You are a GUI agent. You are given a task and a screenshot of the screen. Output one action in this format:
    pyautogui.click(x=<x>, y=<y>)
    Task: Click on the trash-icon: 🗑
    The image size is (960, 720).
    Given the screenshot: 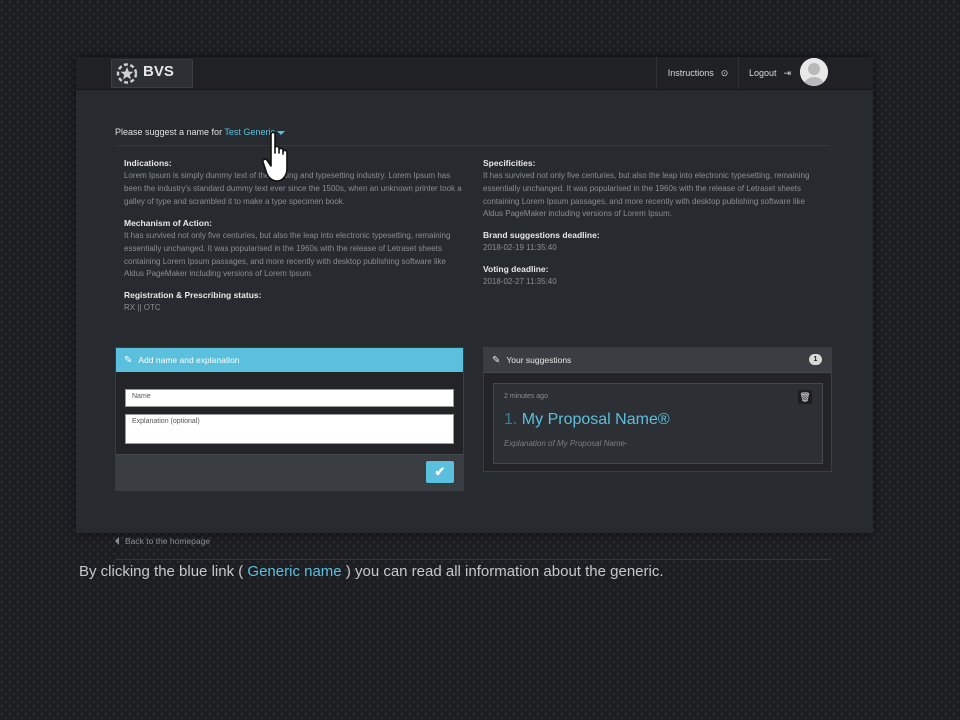 What is the action you would take?
    pyautogui.click(x=805, y=397)
    